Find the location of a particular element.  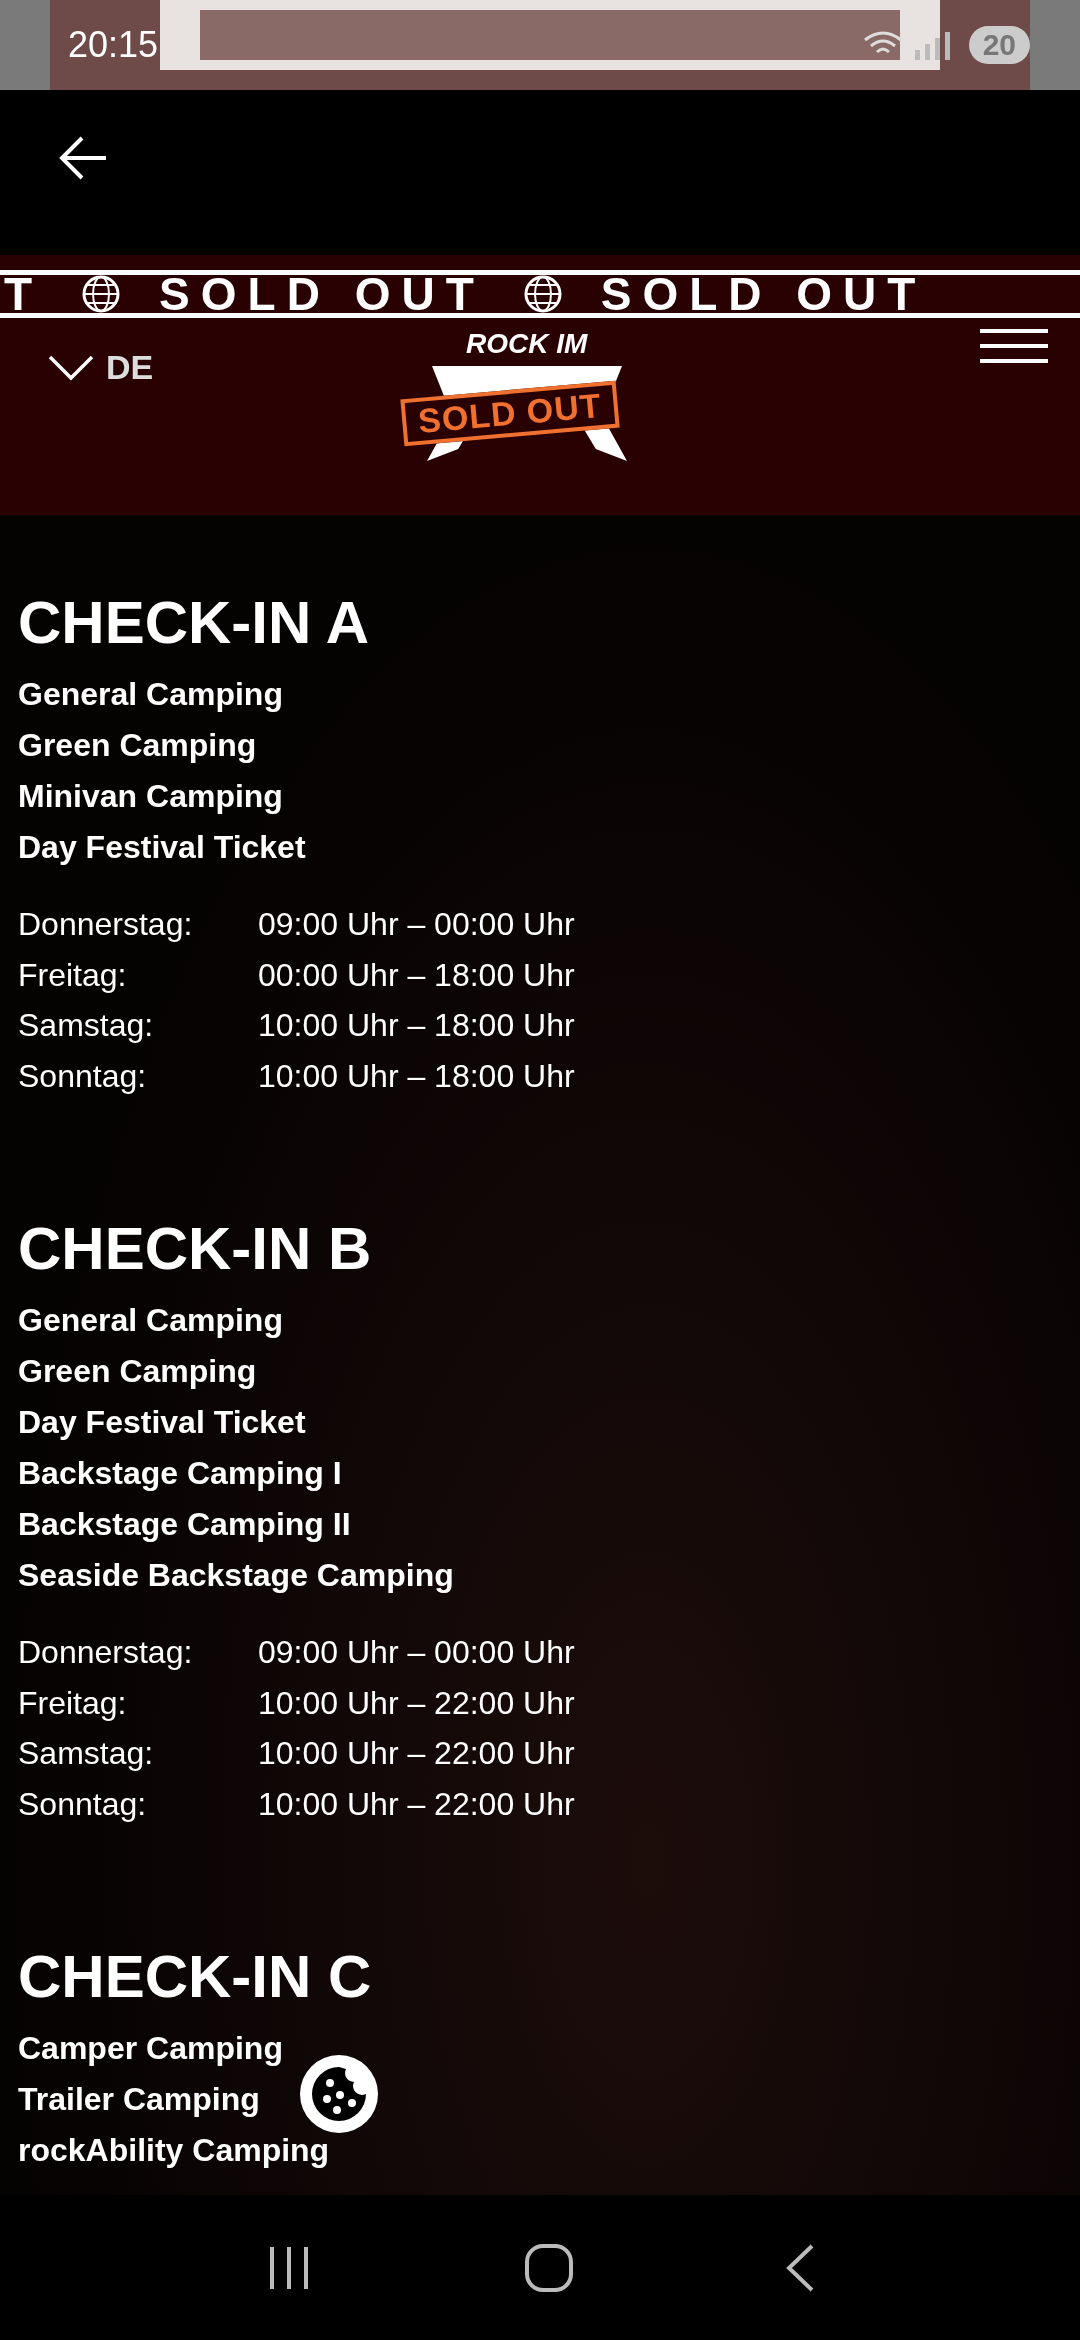

section-heading: CHECK-IN C is located at coordinates (195, 1977).